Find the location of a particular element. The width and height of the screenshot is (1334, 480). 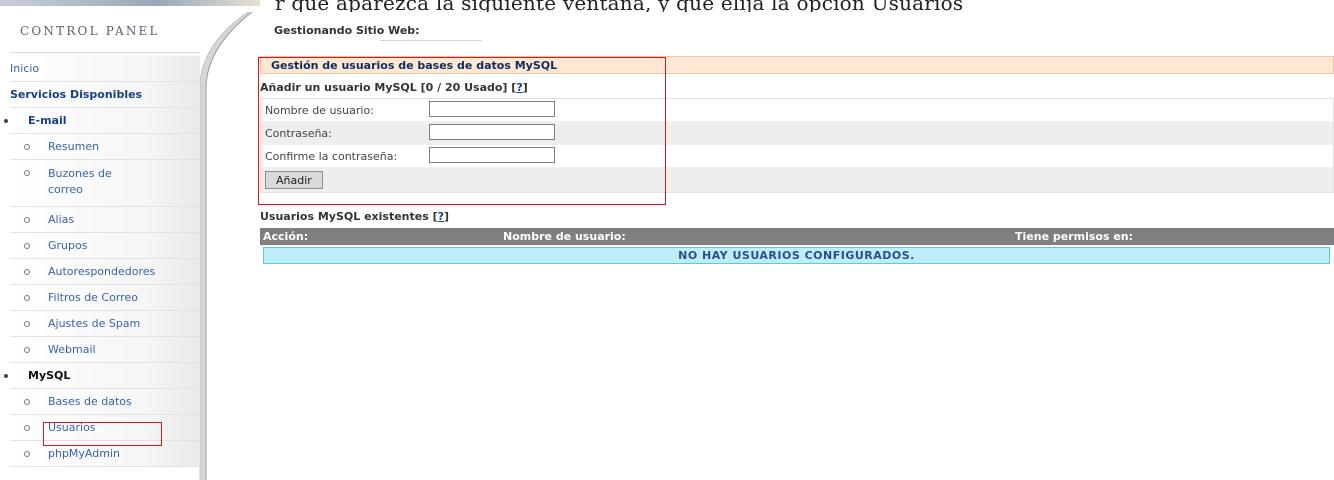

sidebar-item-label: Bases de datos is located at coordinates (90, 401).